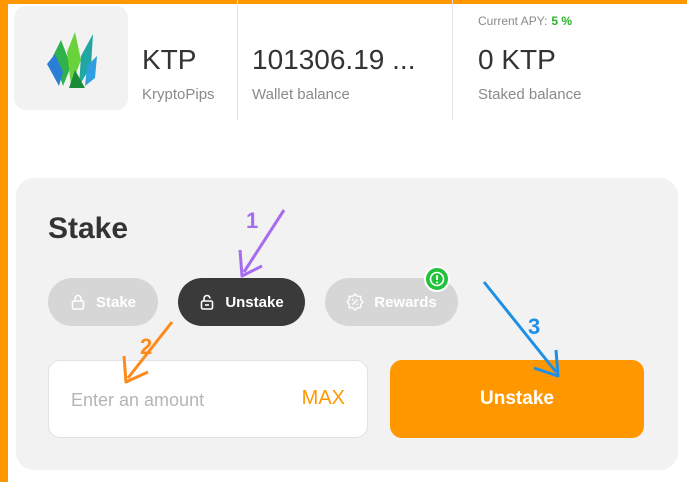  I want to click on wallet-stat: 101306.19 ... Wallet balance, so click(347, 60).